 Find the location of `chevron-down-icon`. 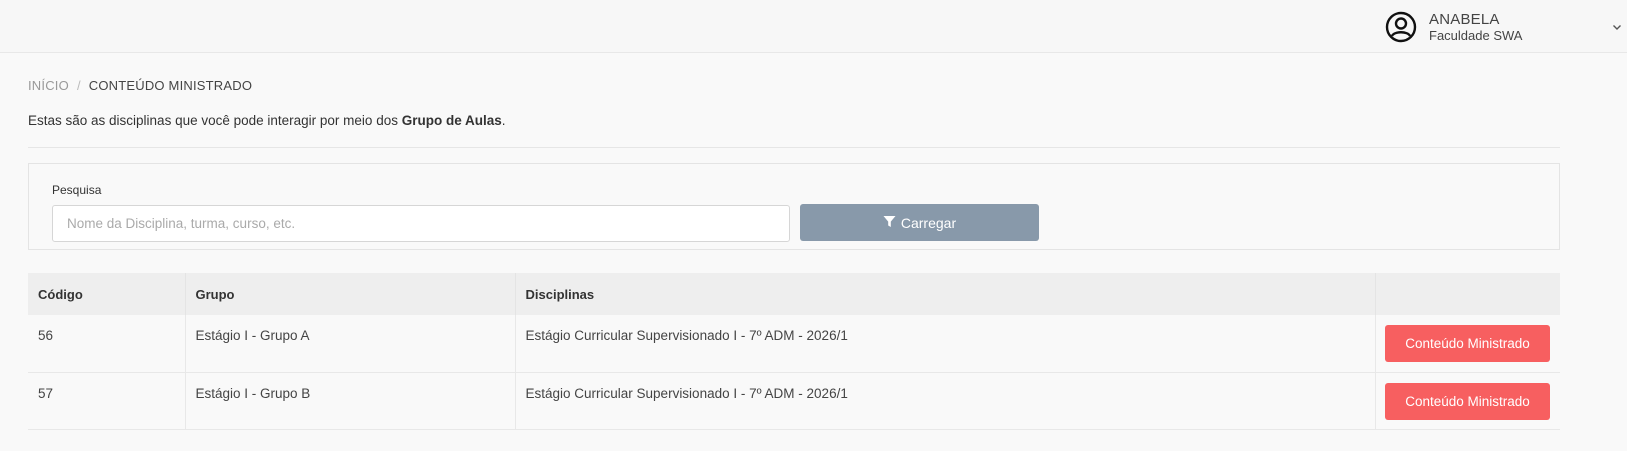

chevron-down-icon is located at coordinates (1617, 26).